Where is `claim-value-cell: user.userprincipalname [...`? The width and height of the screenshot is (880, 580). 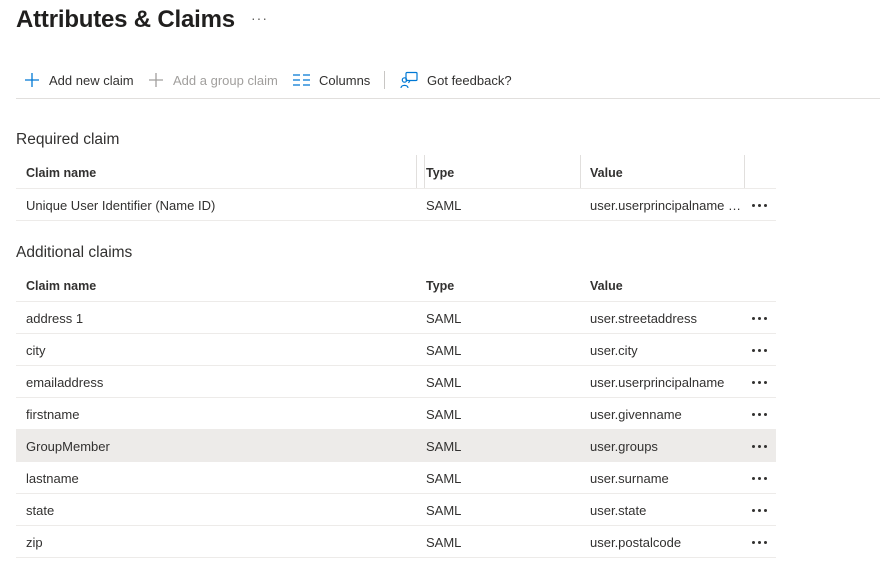
claim-value-cell: user.userprincipalname [... is located at coordinates (666, 205).